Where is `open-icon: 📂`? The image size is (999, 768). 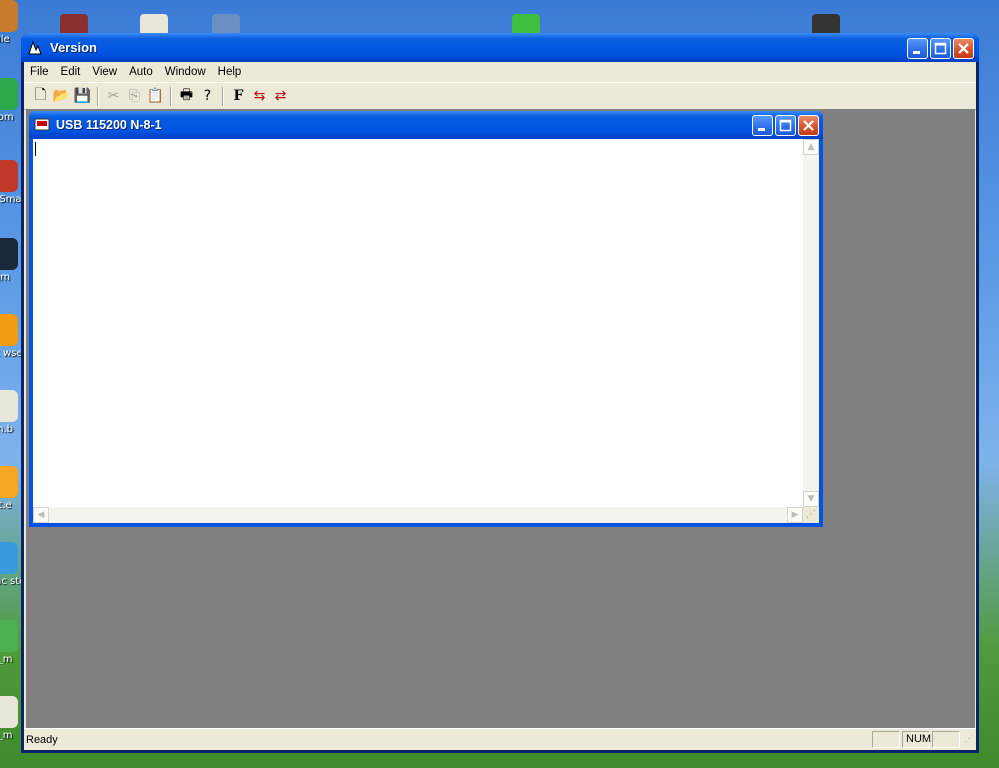 open-icon: 📂 is located at coordinates (61, 96).